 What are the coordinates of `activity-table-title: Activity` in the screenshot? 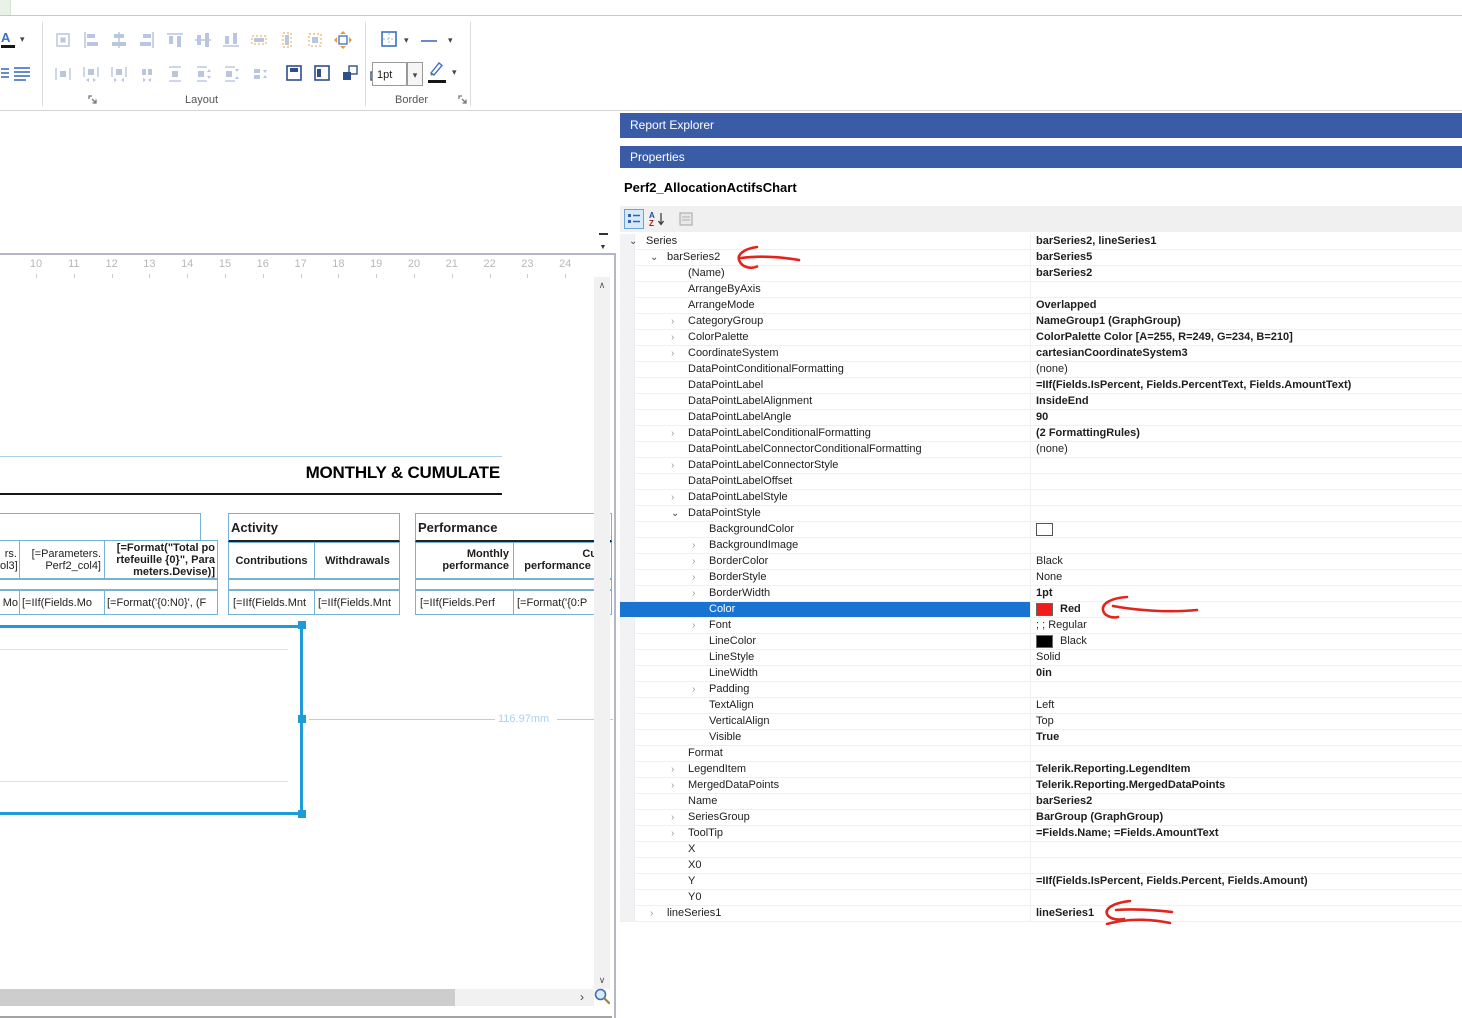 It's located at (314, 527).